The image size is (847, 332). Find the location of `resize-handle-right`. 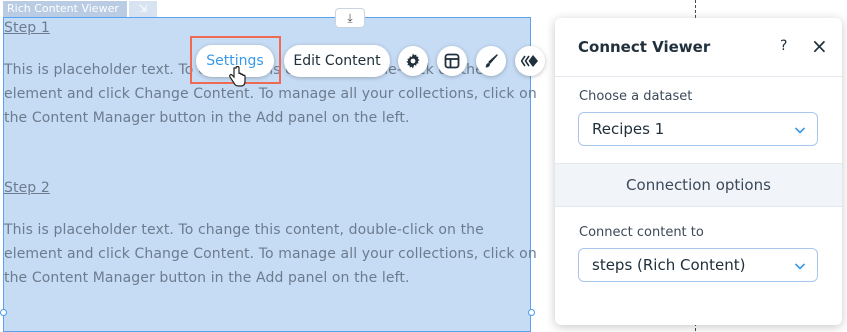

resize-handle-right is located at coordinates (531, 312).